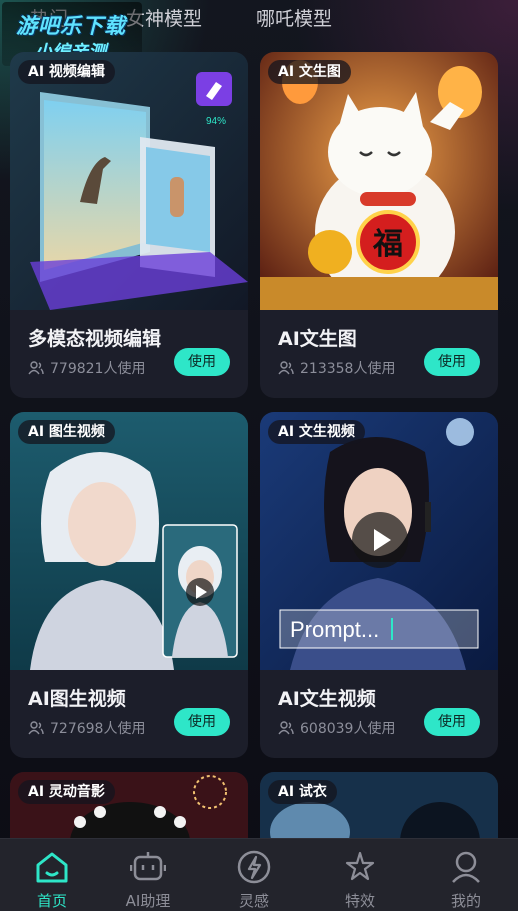  Describe the element at coordinates (379, 805) in the screenshot. I see `card-virtual-try-on: AI 试衣` at that location.